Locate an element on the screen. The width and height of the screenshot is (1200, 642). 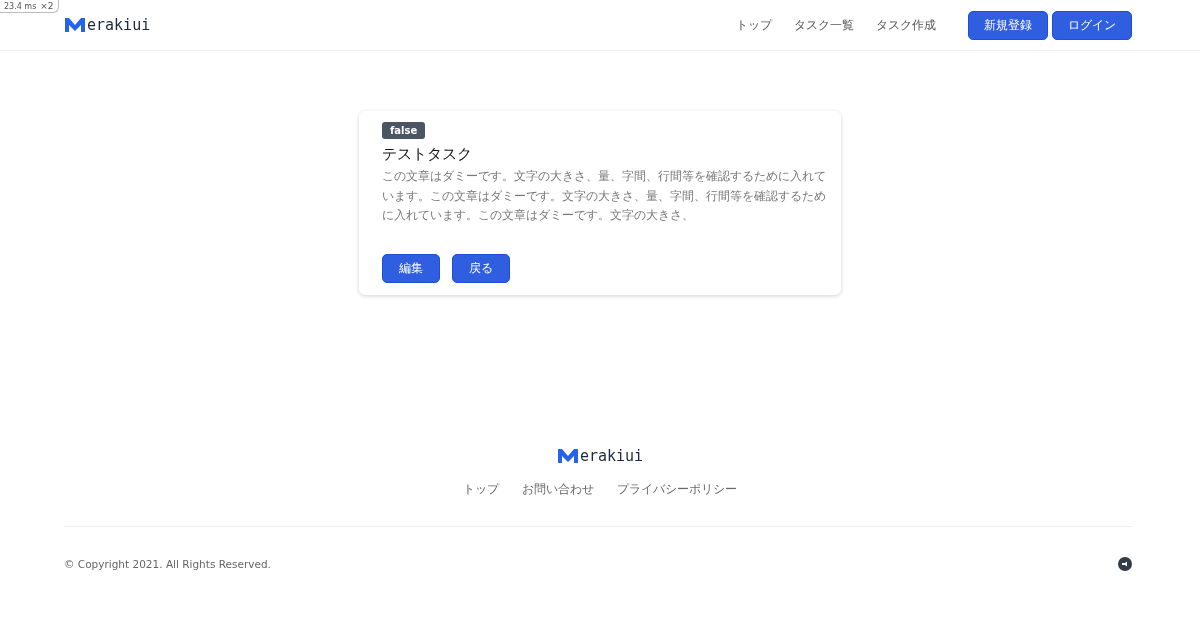
header-button: ログイン is located at coordinates (1092, 25).